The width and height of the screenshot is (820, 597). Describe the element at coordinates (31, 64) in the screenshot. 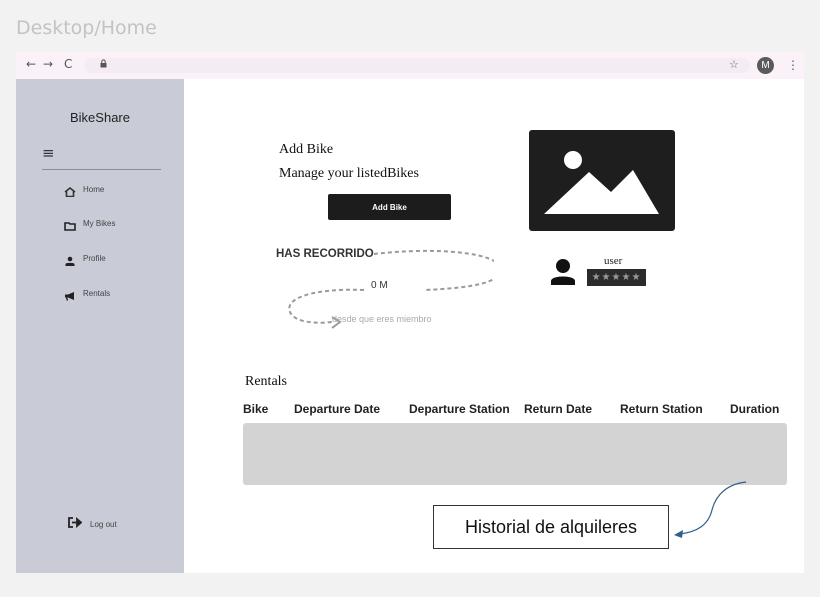

I see `back-icon: ←` at that location.